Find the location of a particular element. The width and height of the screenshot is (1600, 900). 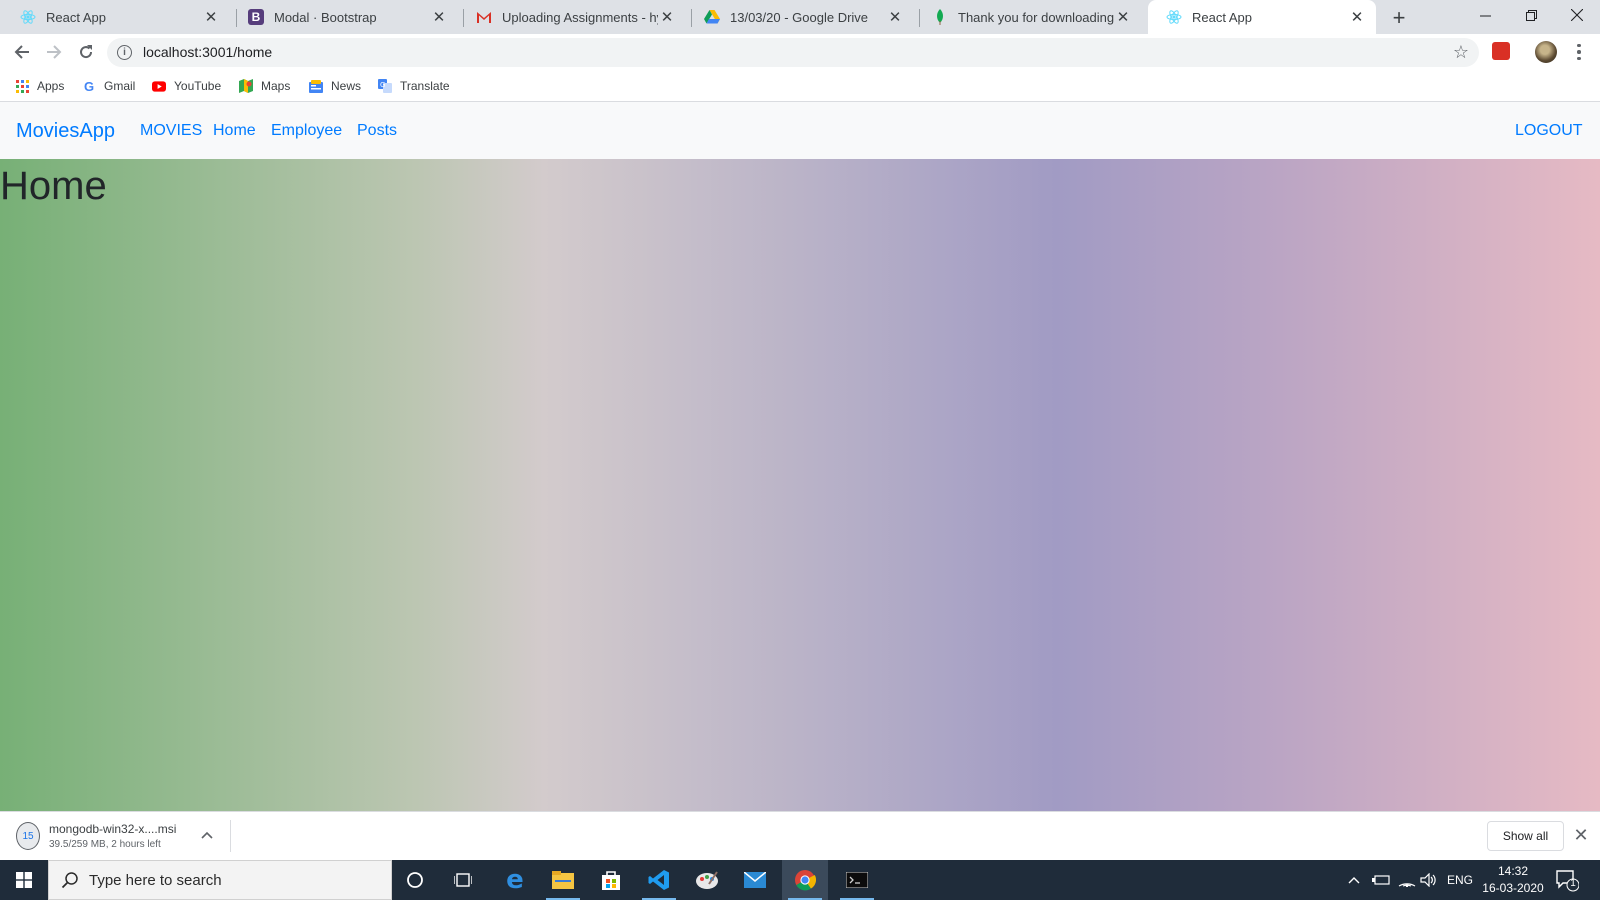

task-view-icon is located at coordinates (463, 880).